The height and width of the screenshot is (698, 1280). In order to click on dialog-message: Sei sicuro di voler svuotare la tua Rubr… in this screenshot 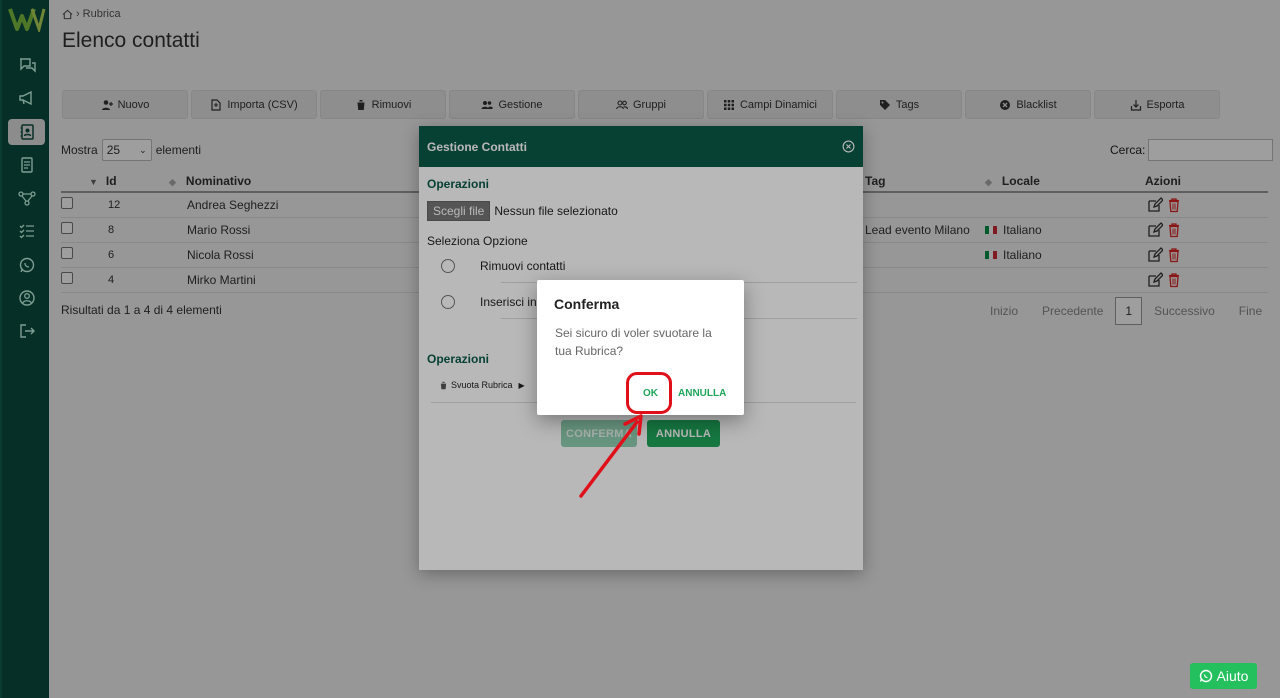, I will do `click(633, 342)`.